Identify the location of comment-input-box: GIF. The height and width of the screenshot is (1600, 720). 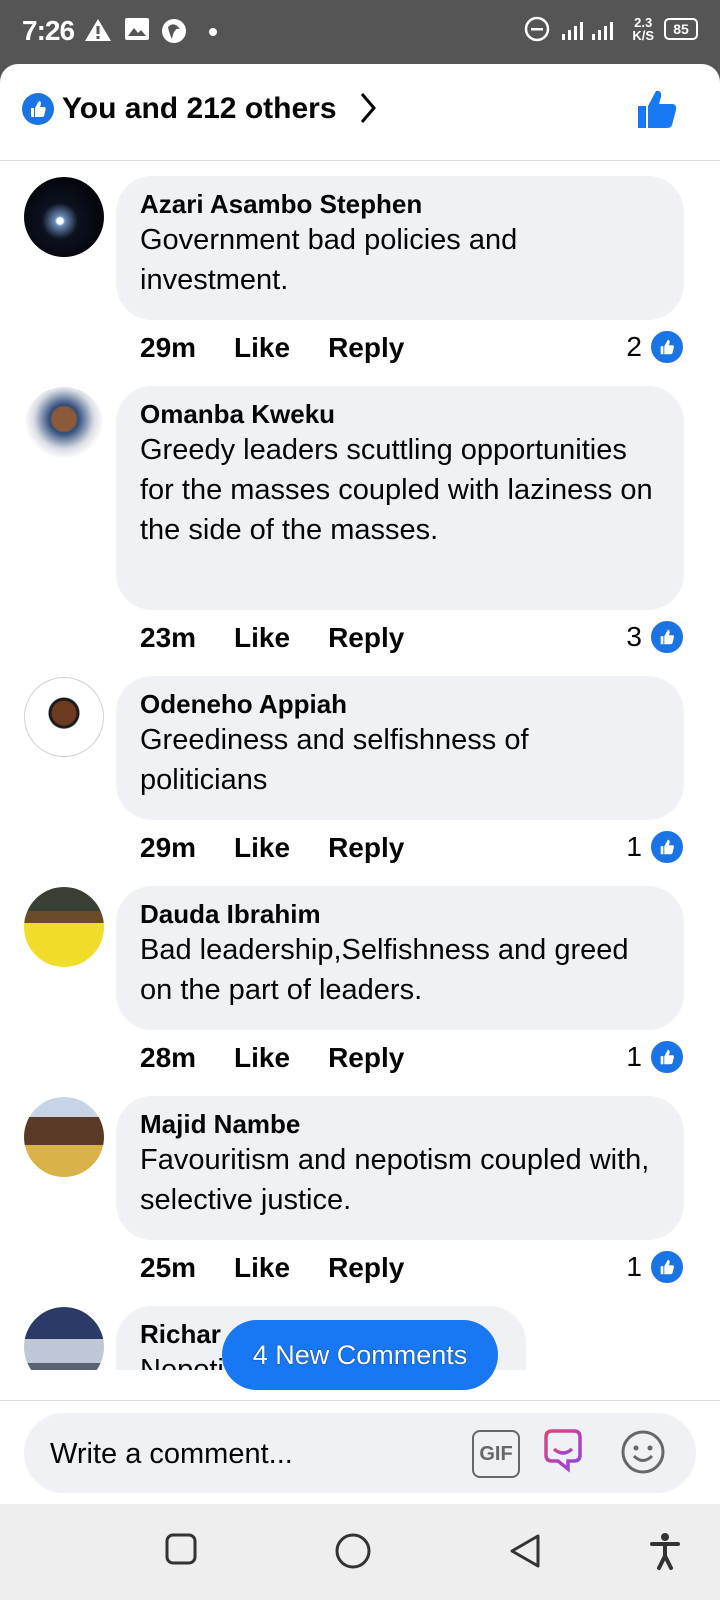
(360, 1453).